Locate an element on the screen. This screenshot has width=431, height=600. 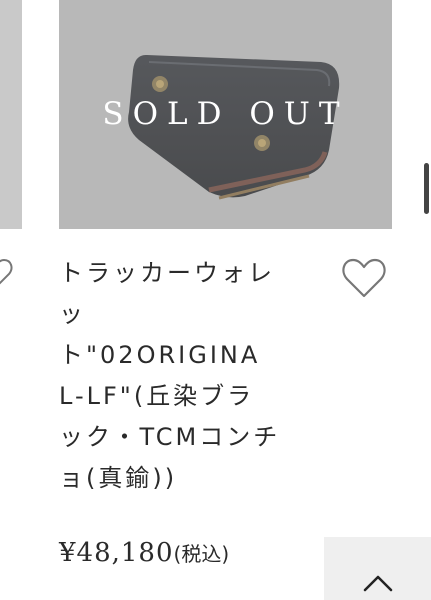
product-price: ¥48,180(税込) is located at coordinates (144, 553).